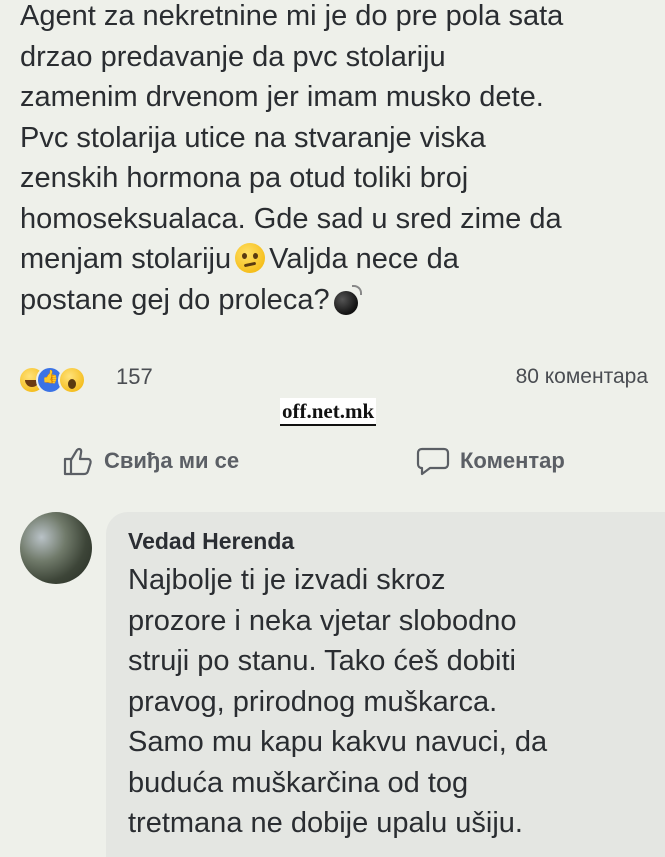  What do you see at coordinates (126, 259) in the screenshot?
I see `post-line-part: menjam stolariju` at bounding box center [126, 259].